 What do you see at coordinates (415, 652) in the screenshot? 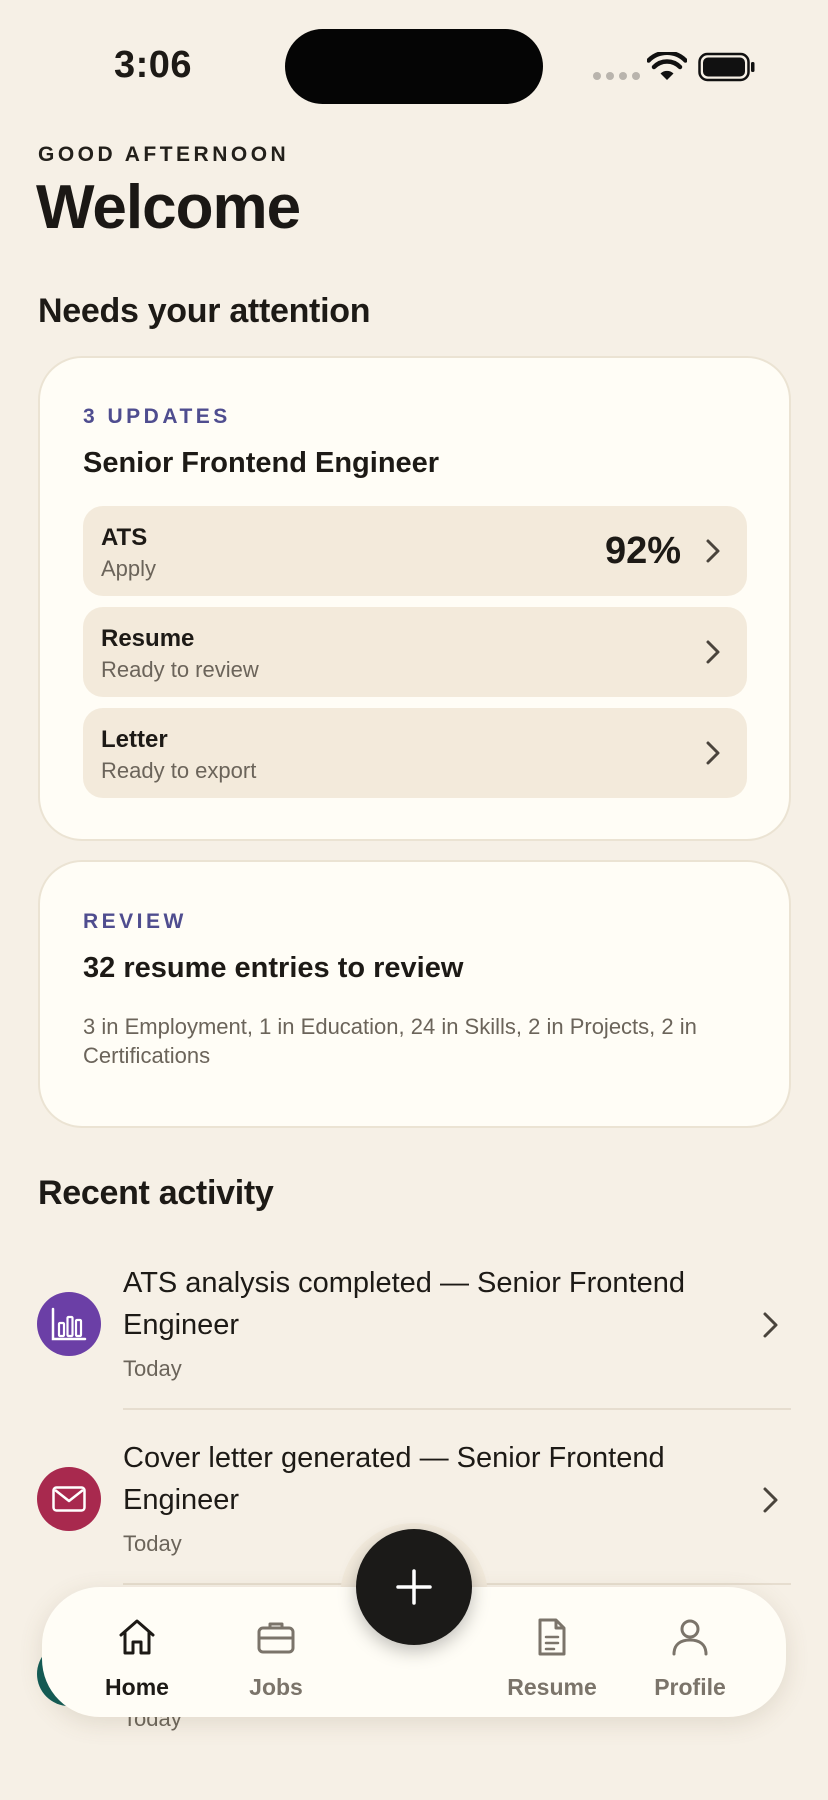
I see `resume-row: Resume Ready to review` at bounding box center [415, 652].